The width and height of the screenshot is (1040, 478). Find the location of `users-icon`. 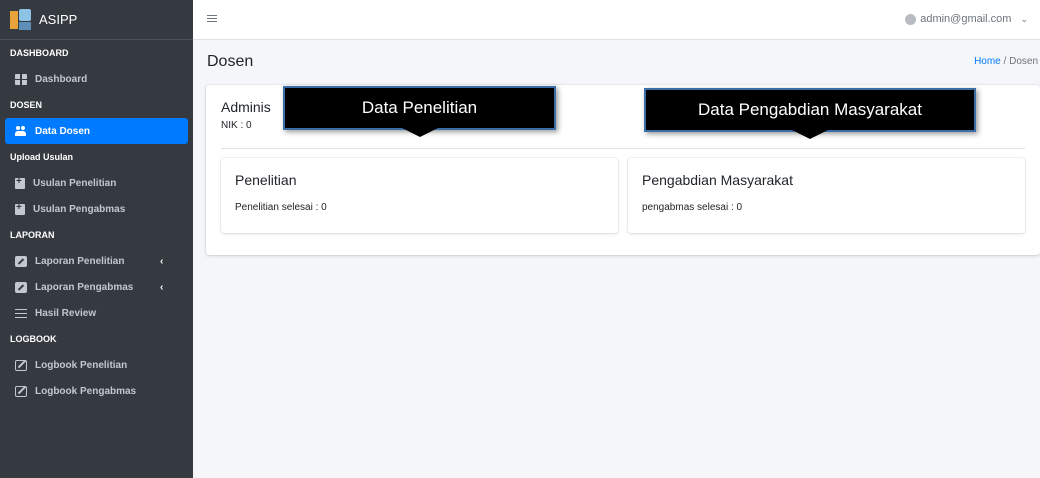

users-icon is located at coordinates (21, 131).